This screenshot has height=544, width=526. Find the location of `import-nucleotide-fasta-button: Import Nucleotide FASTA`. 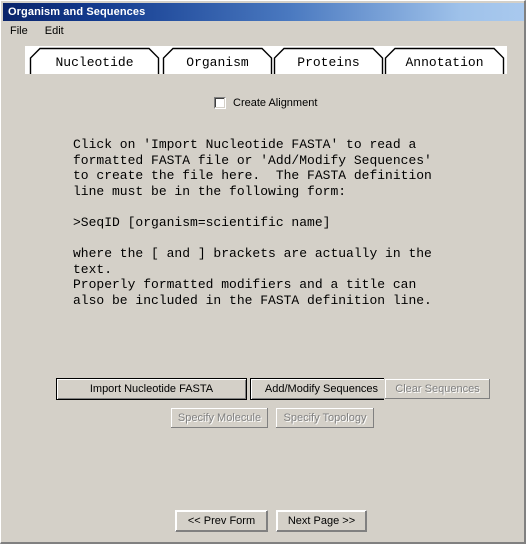

import-nucleotide-fasta-button: Import Nucleotide FASTA is located at coordinates (151, 389).